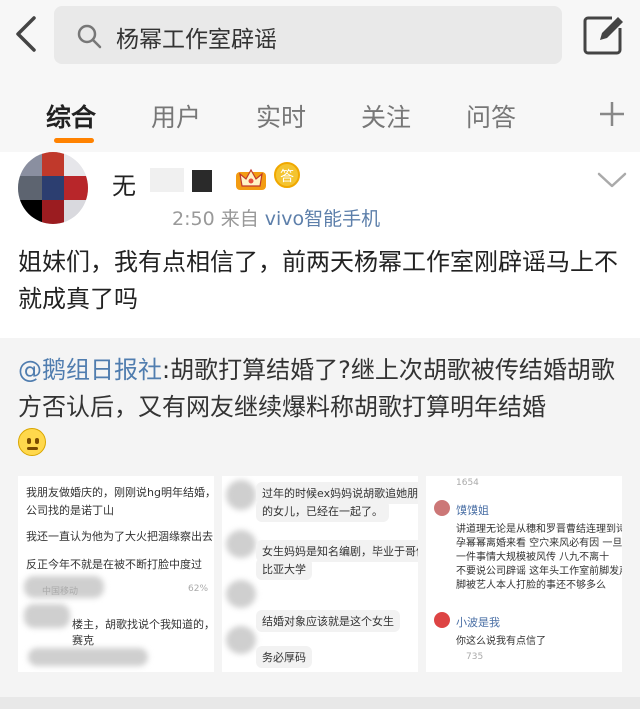 This screenshot has height=709, width=640. I want to click on image-text: 我还一直认为他为了大火把涸缘察出去了, so click(120, 536).